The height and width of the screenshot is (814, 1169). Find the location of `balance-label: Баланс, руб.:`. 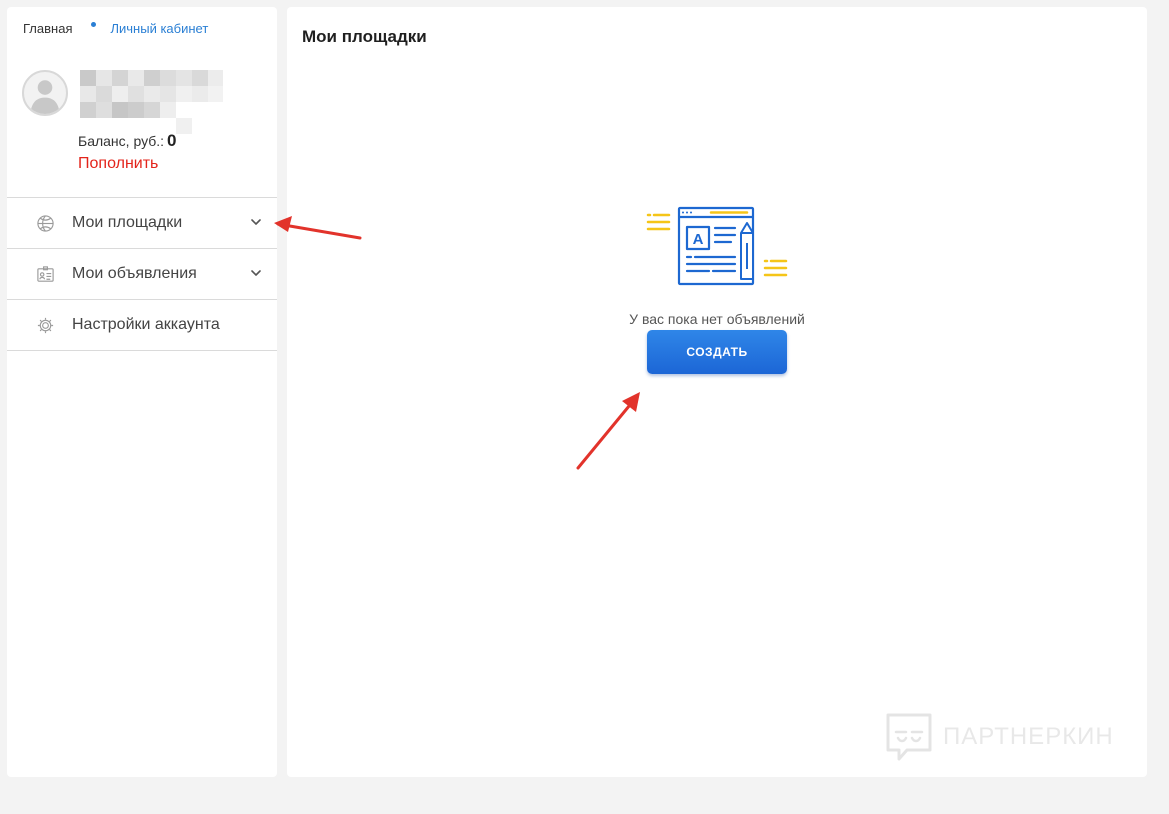

balance-label: Баланс, руб.: is located at coordinates (121, 141).